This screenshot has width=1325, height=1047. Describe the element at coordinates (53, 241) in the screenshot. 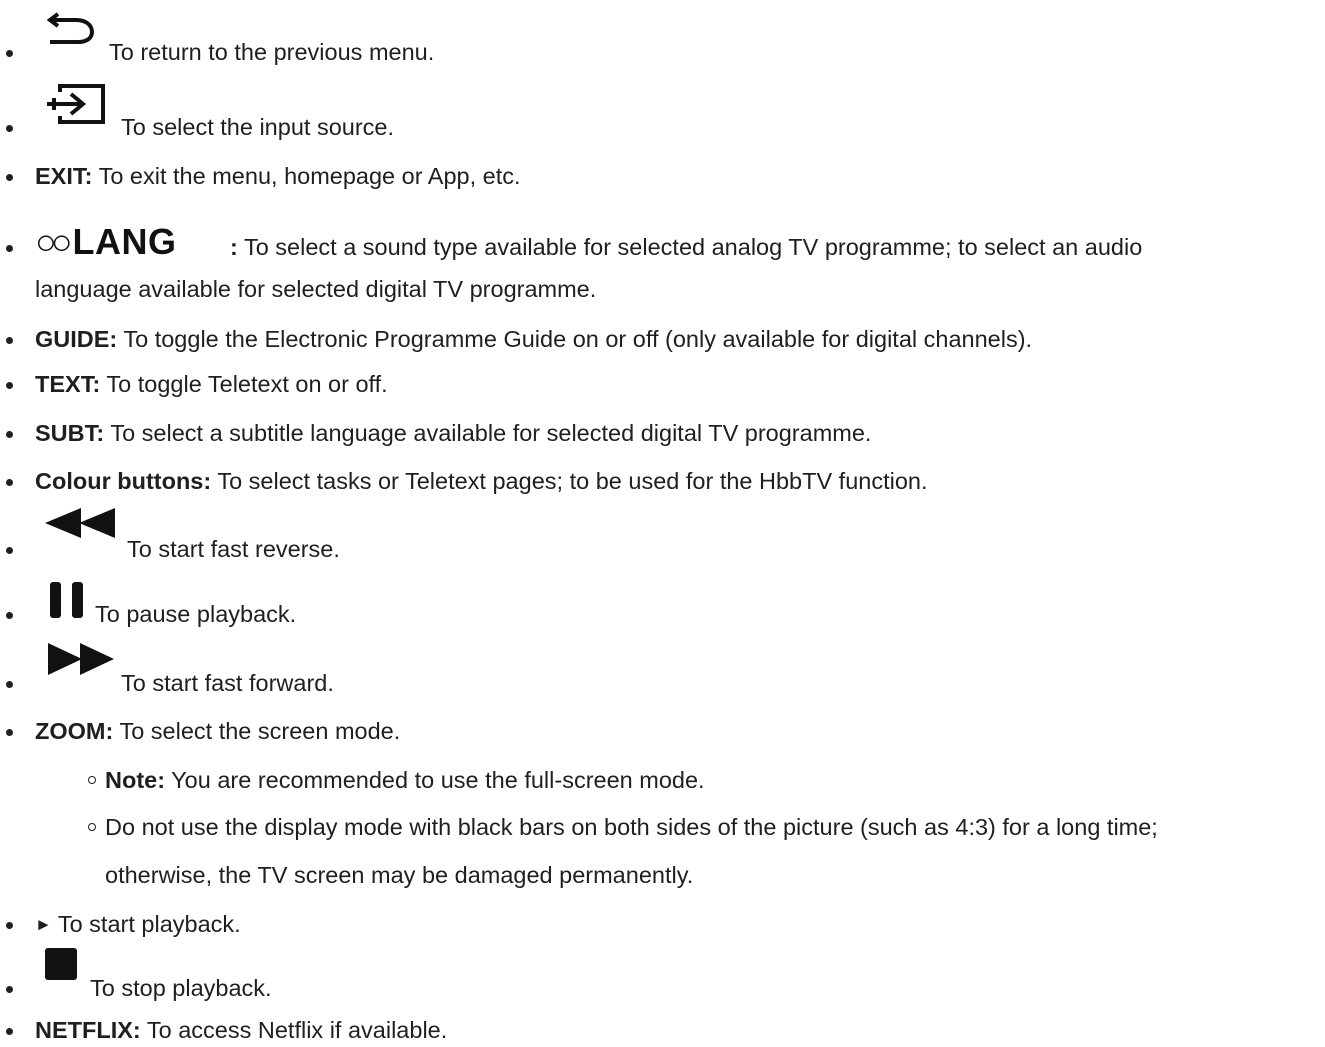

I see `dual-circle-icon: ○○` at that location.